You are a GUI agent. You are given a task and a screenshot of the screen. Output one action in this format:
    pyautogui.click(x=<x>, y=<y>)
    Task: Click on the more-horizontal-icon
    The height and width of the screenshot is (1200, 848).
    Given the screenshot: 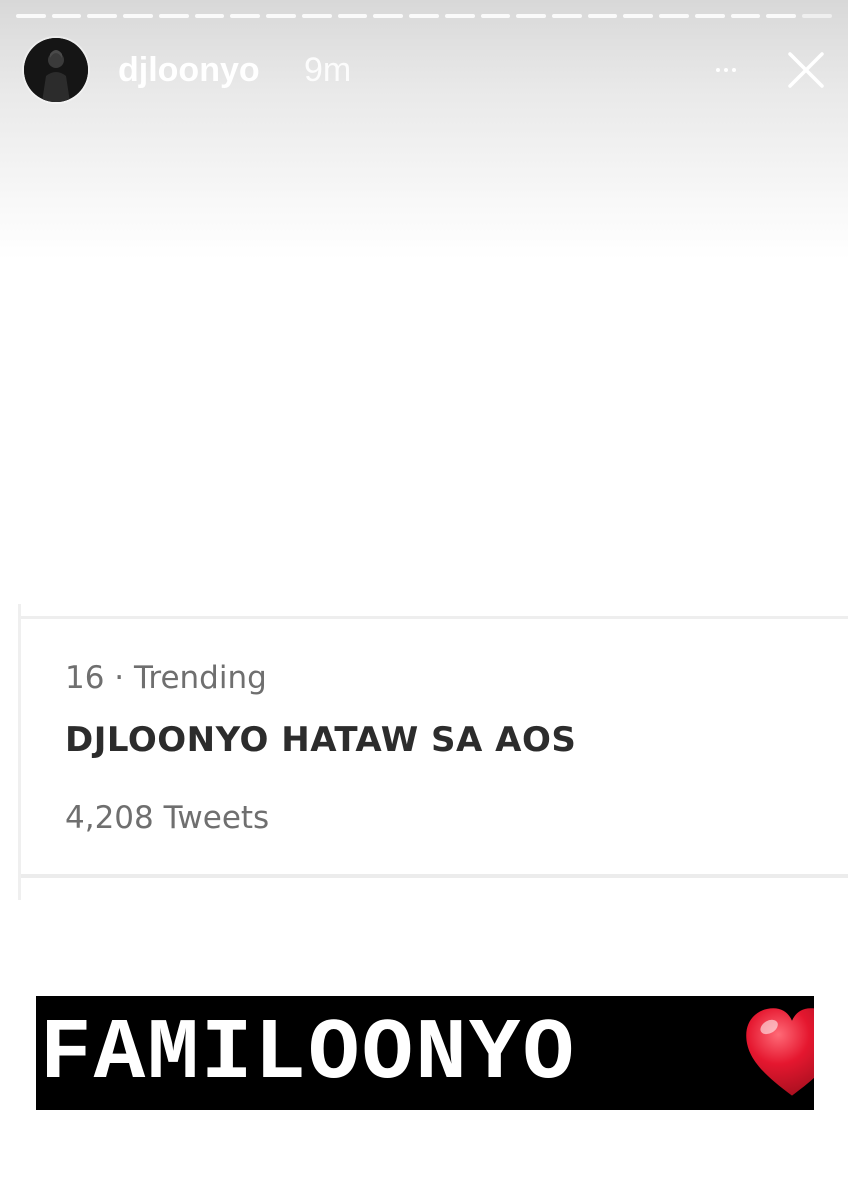 What is the action you would take?
    pyautogui.click(x=726, y=70)
    